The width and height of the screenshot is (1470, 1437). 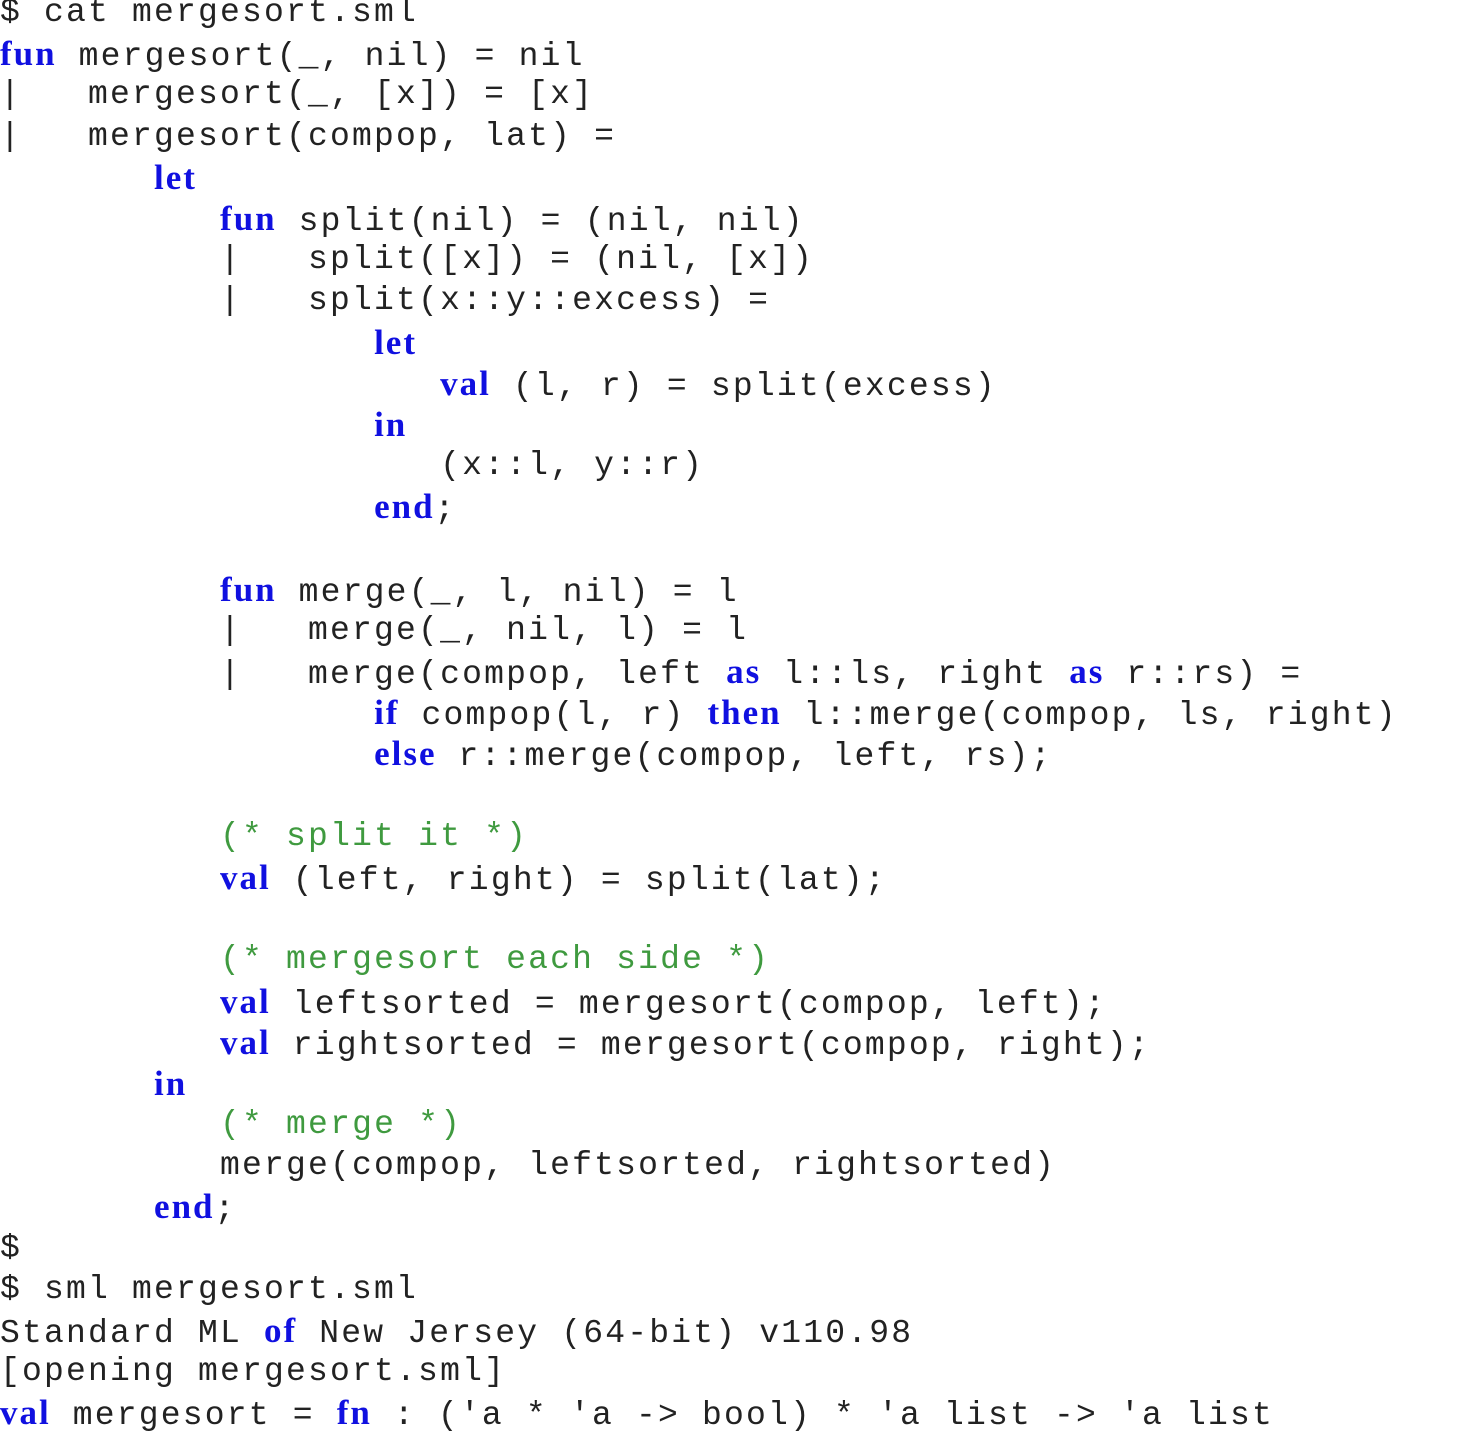 What do you see at coordinates (540, 221) in the screenshot?
I see `text-token: split(nil) = (nil, nil)` at bounding box center [540, 221].